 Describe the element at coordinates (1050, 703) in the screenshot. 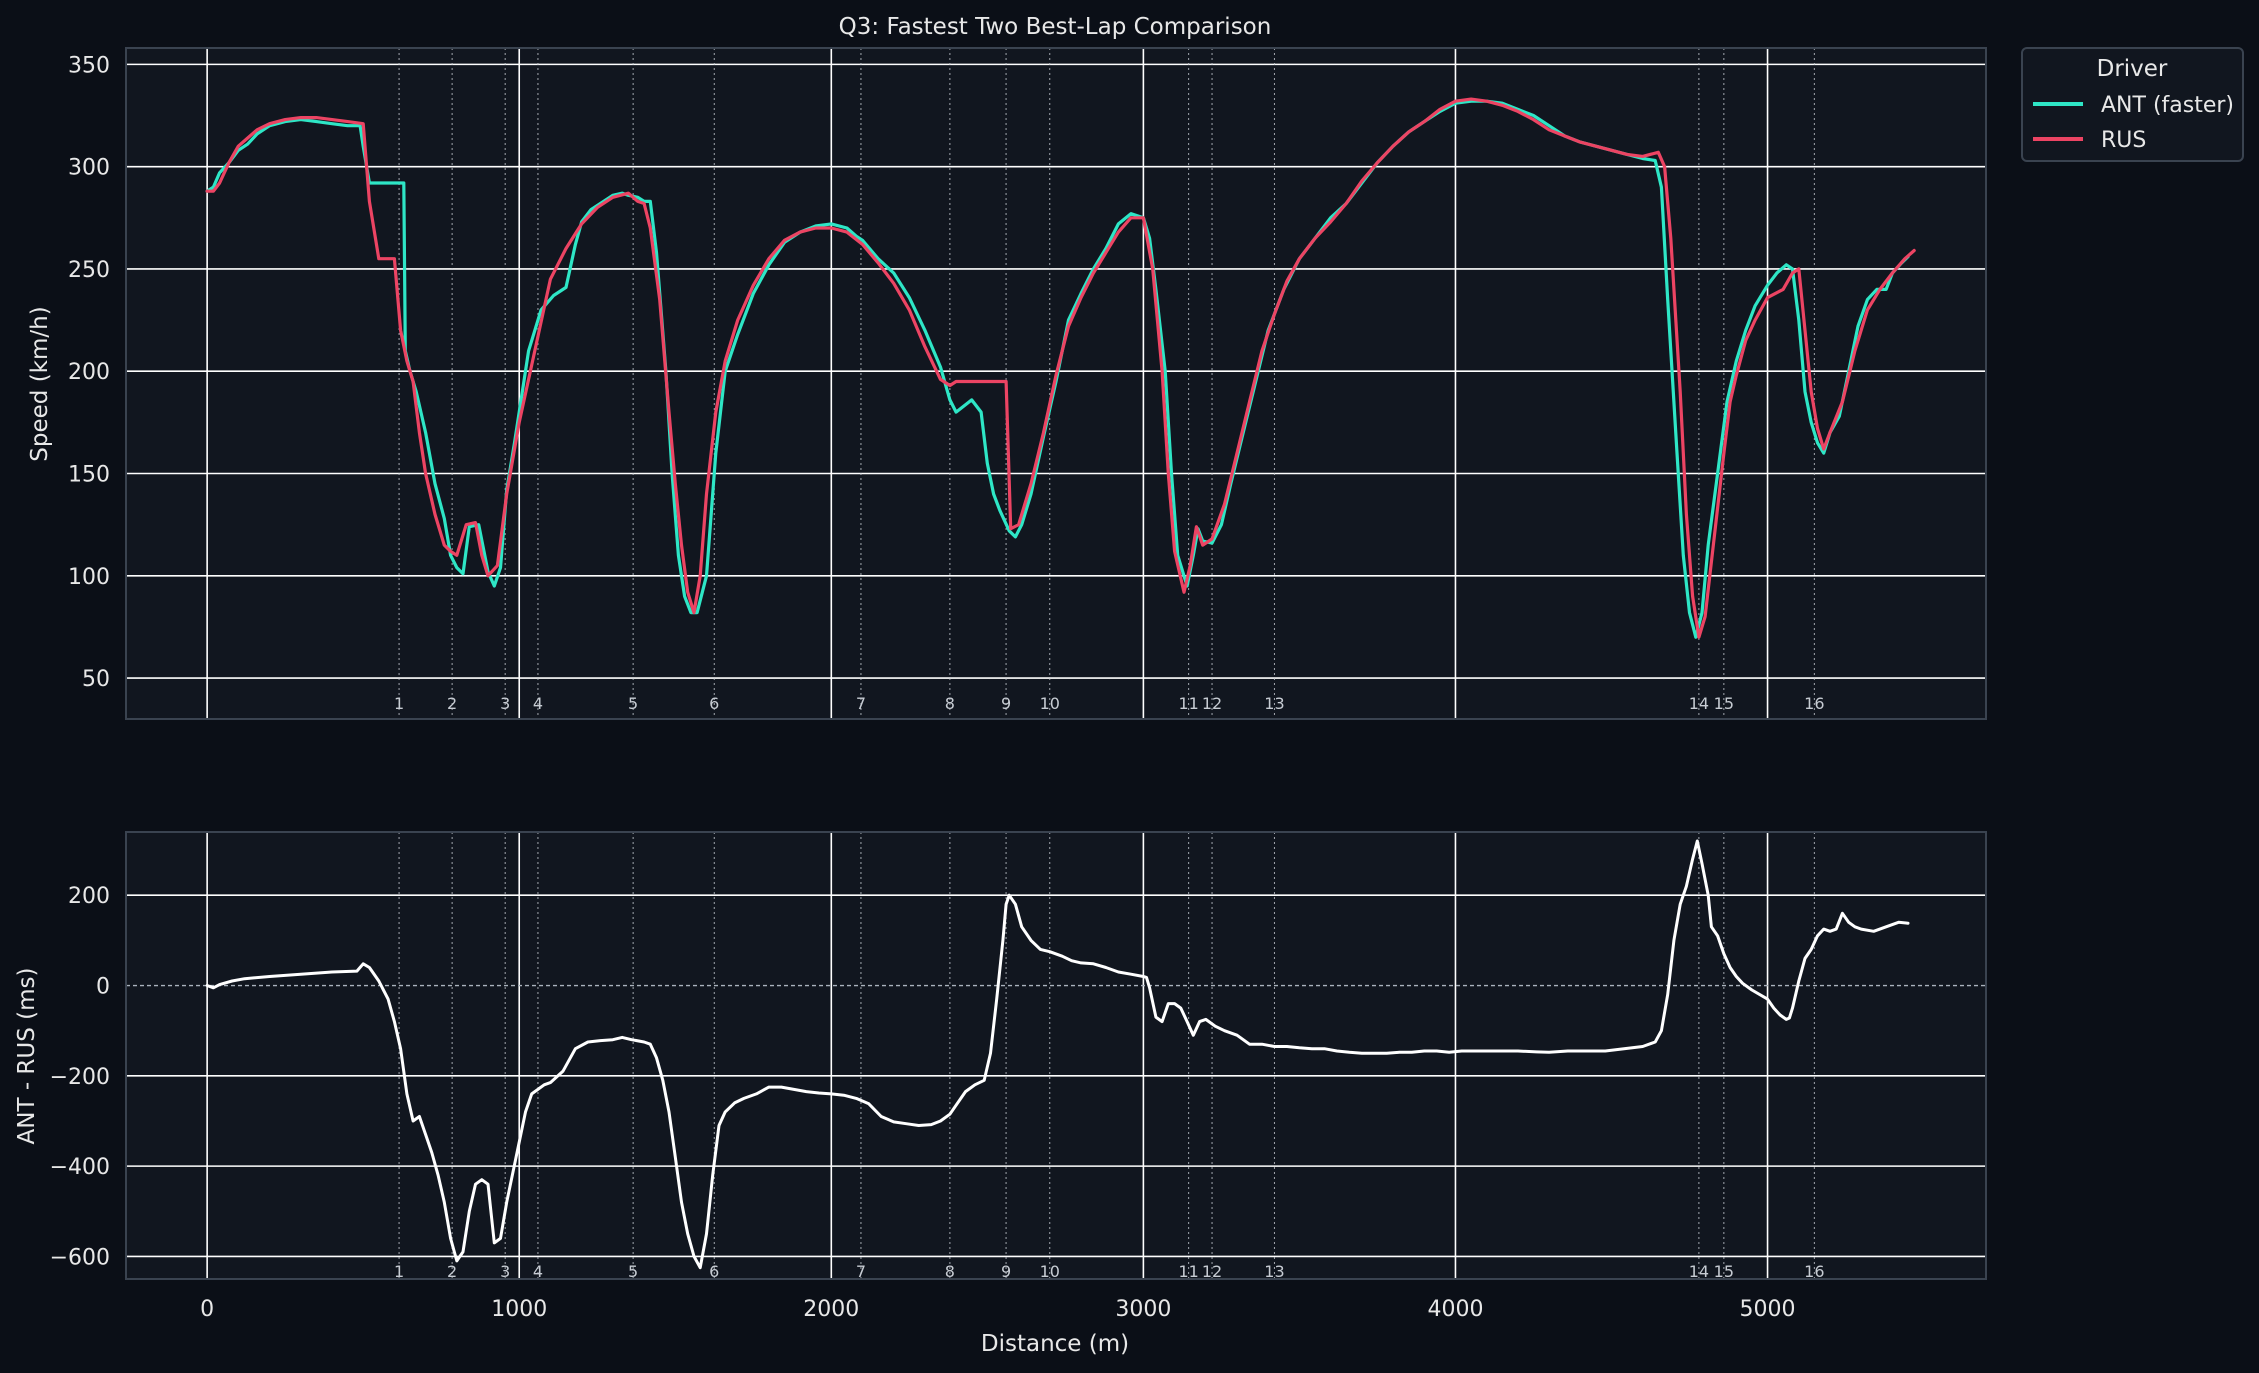

I see `speed-corner-label-10: 10` at that location.